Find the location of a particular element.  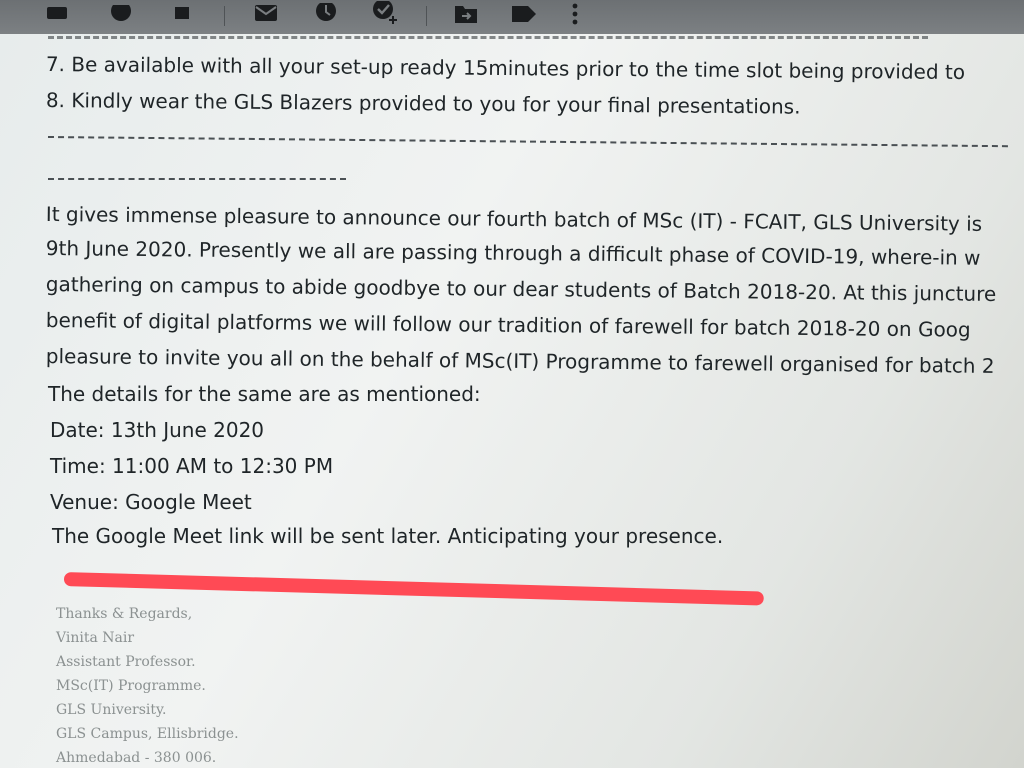

label-icon is located at coordinates (524, 14).